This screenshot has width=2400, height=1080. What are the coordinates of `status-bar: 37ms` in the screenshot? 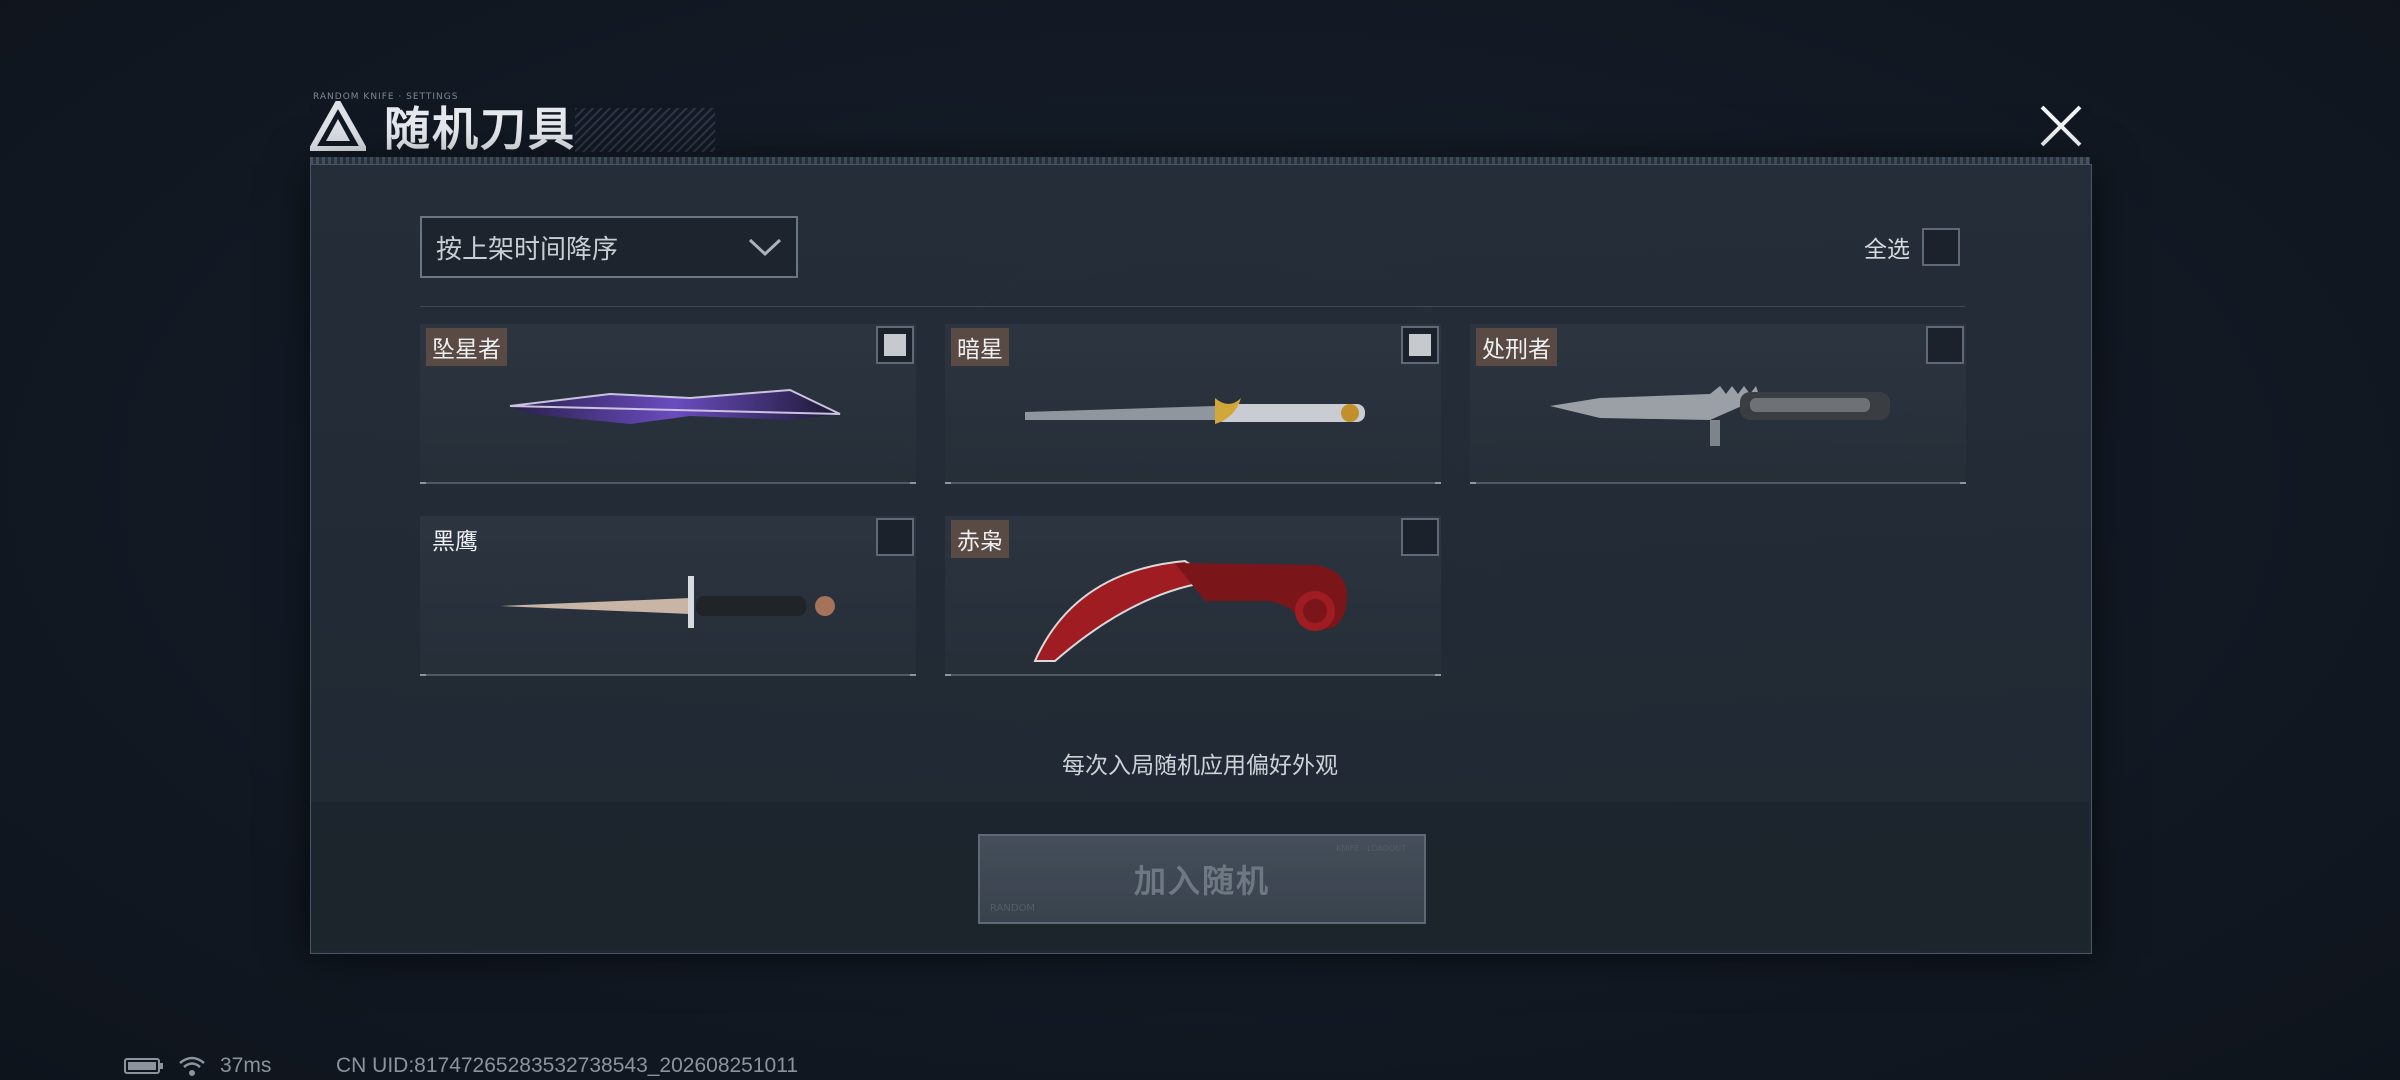 It's located at (197, 1066).